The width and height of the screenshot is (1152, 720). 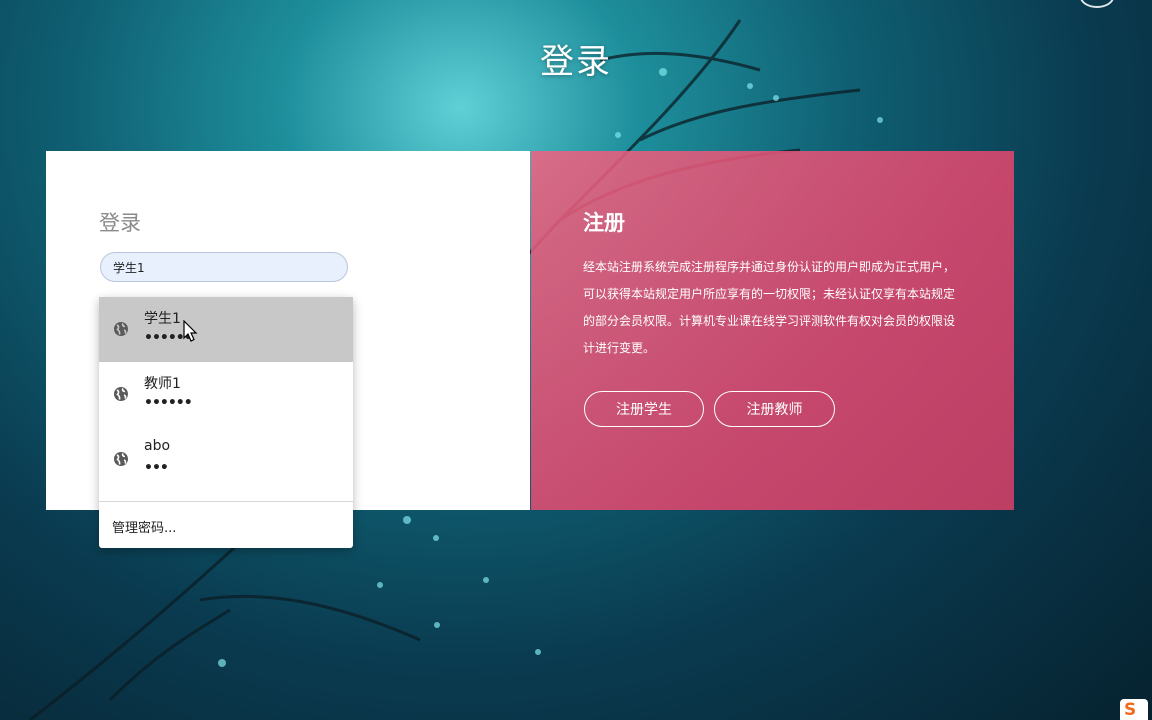 What do you see at coordinates (576, 62) in the screenshot?
I see `page-title: 登录` at bounding box center [576, 62].